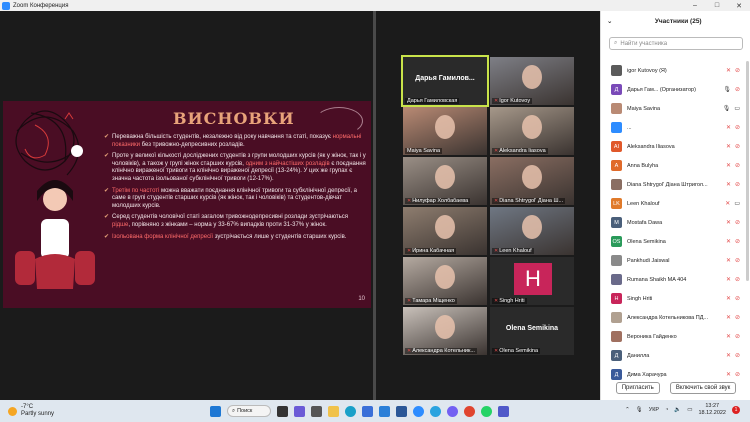 This screenshot has height=422, width=750. What do you see at coordinates (739, 6) in the screenshot?
I see `close-button: ✕` at bounding box center [739, 6].